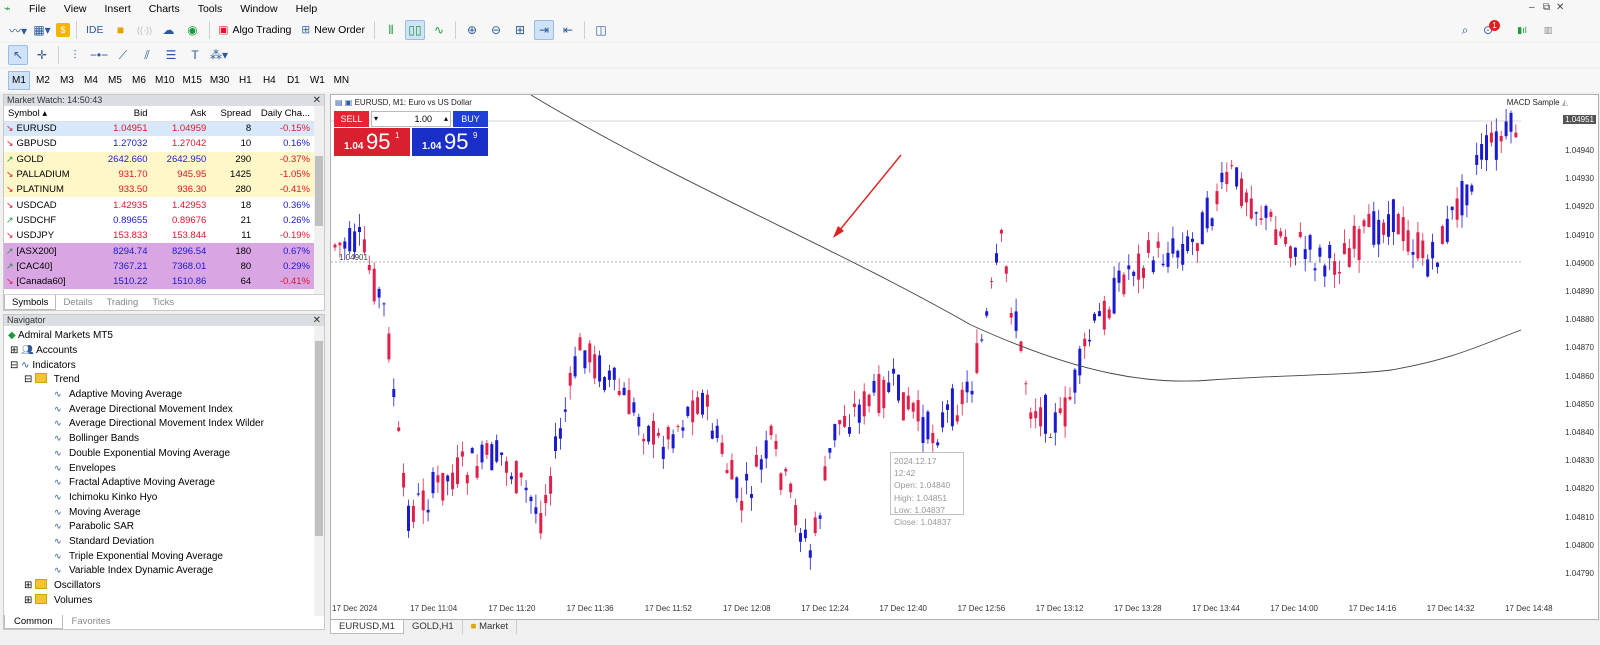 This screenshot has width=1600, height=645. Describe the element at coordinates (145, 30) in the screenshot. I see `signal-icon: ((·))` at that location.